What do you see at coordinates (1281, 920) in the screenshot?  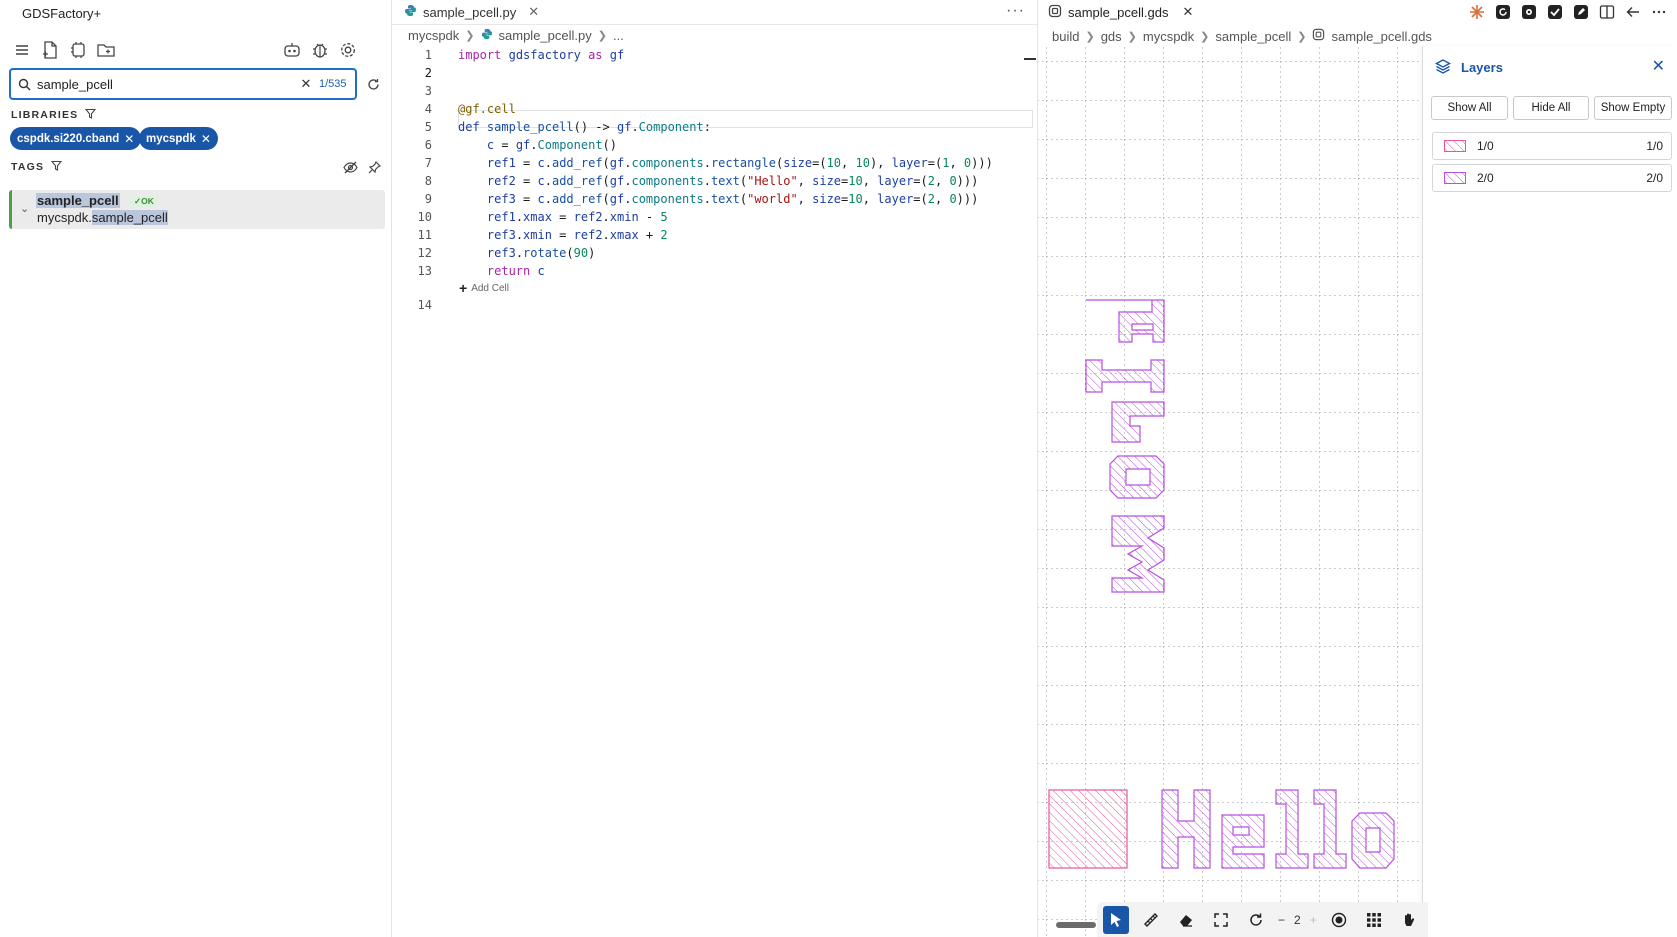 I see `zoom-out-button: −` at bounding box center [1281, 920].